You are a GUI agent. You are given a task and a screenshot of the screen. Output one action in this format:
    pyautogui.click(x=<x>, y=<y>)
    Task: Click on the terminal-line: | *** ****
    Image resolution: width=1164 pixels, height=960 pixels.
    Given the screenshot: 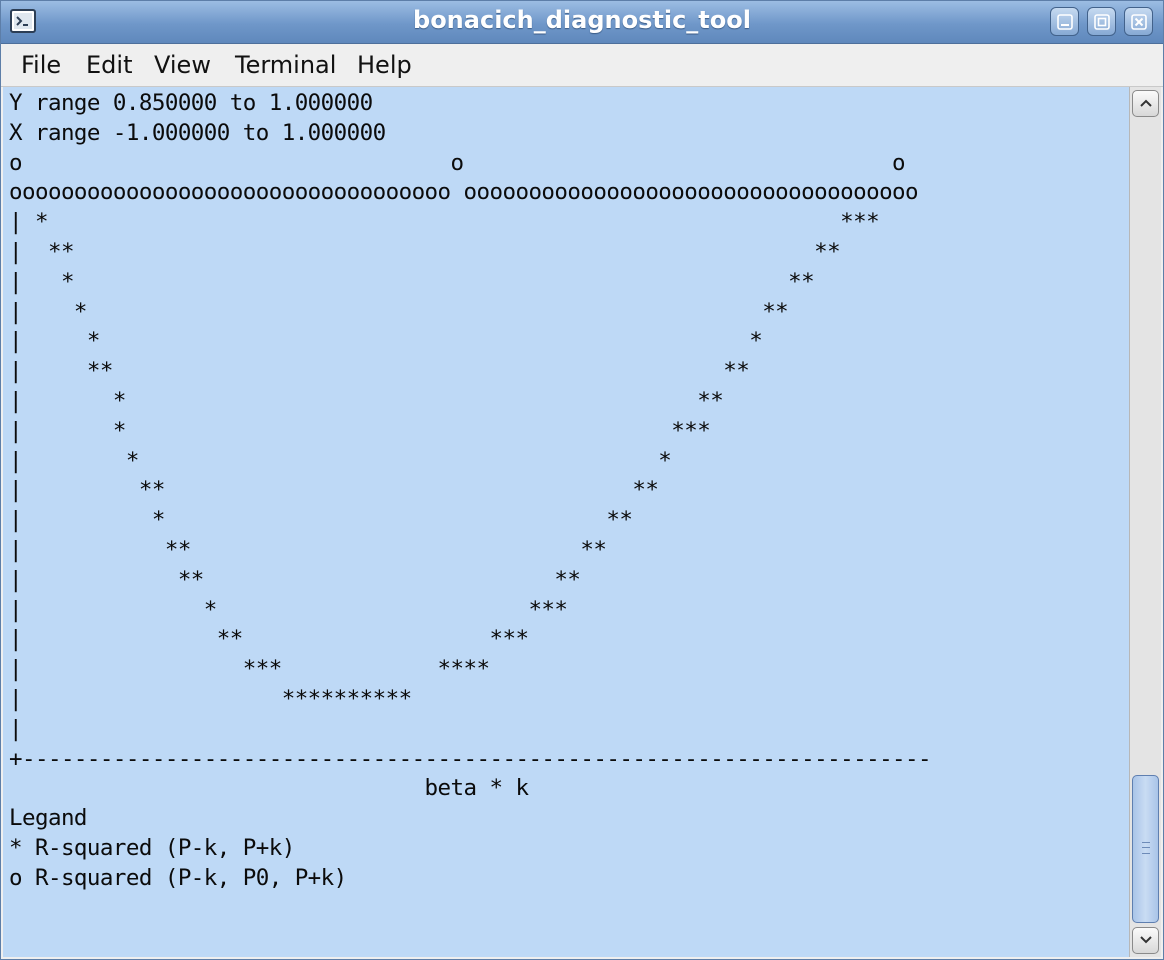 What is the action you would take?
    pyautogui.click(x=249, y=669)
    